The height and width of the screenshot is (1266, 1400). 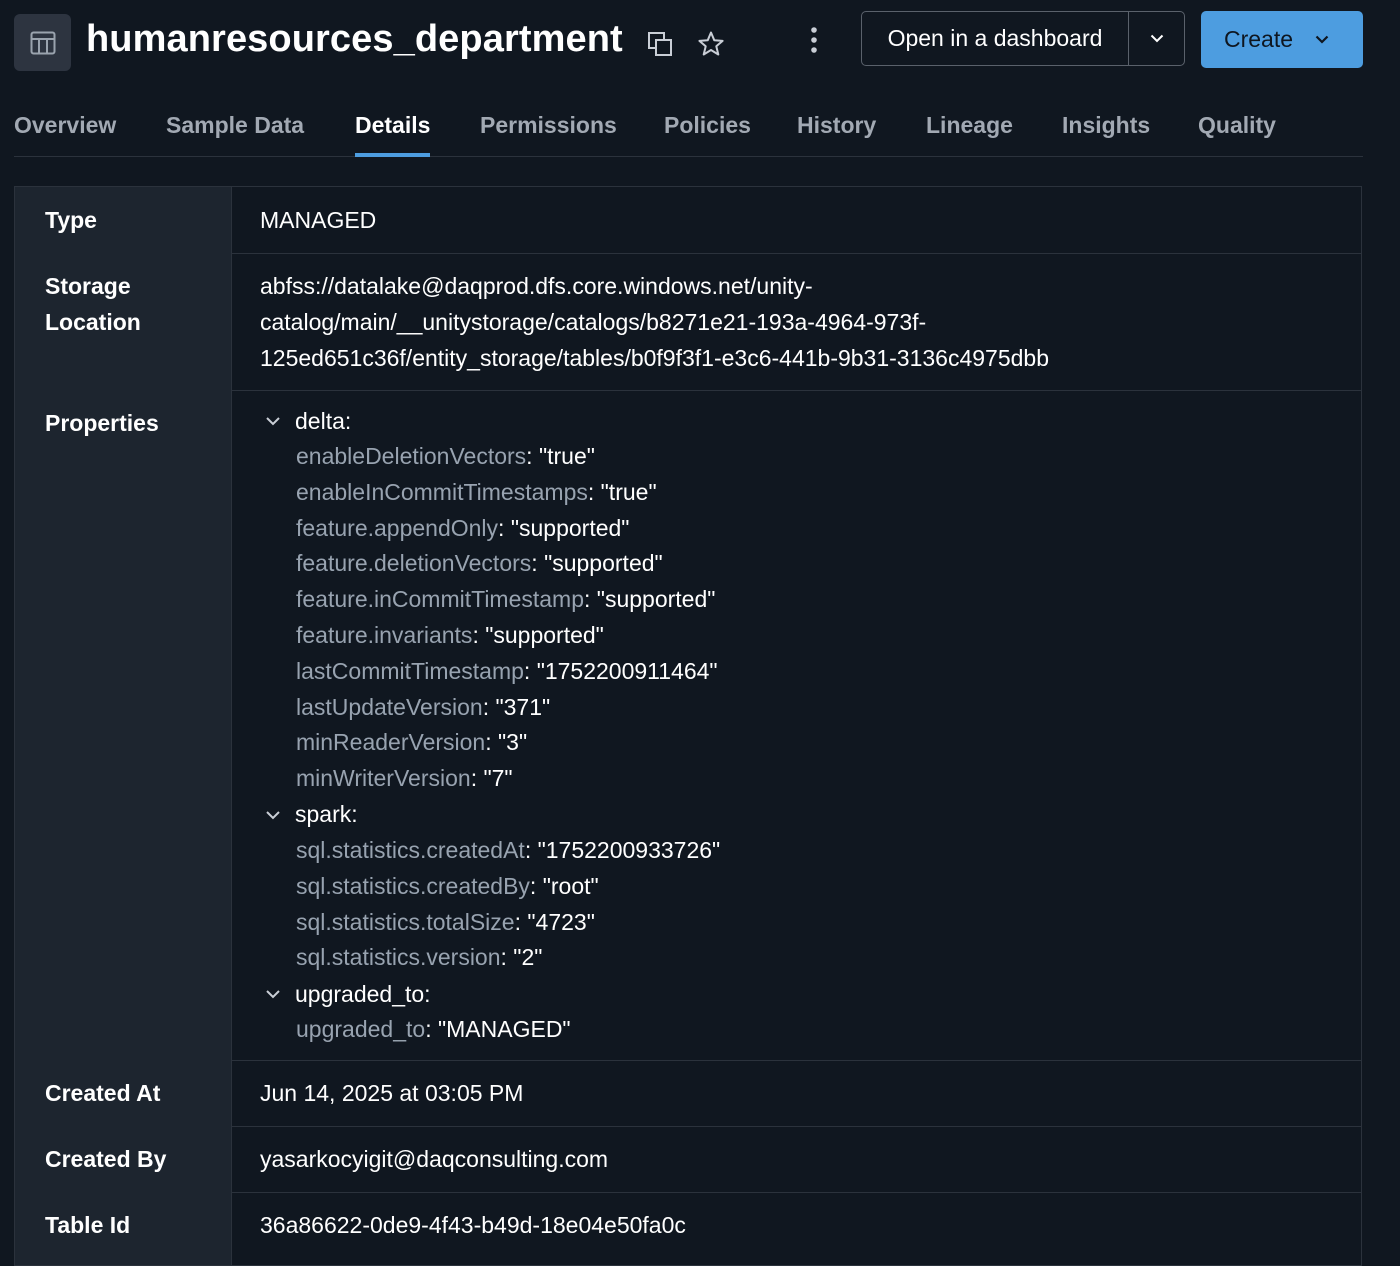 What do you see at coordinates (323, 420) in the screenshot?
I see `property-group-name: delta:` at bounding box center [323, 420].